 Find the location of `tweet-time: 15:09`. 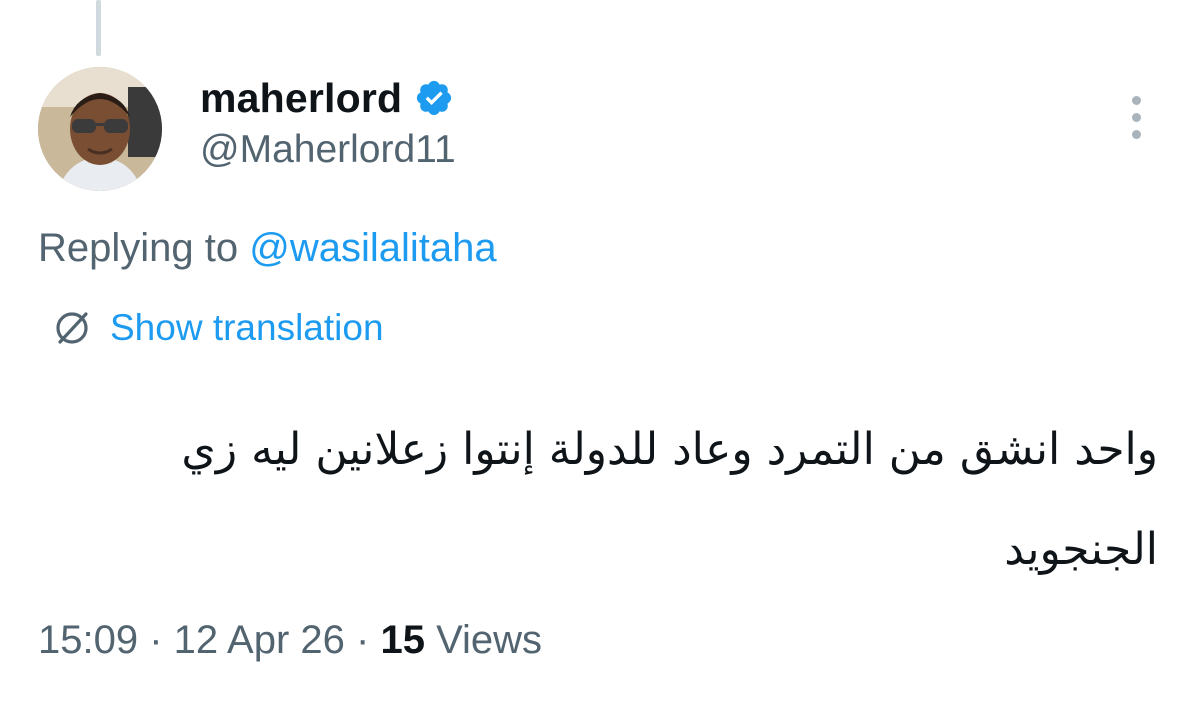

tweet-time: 15:09 is located at coordinates (88, 640).